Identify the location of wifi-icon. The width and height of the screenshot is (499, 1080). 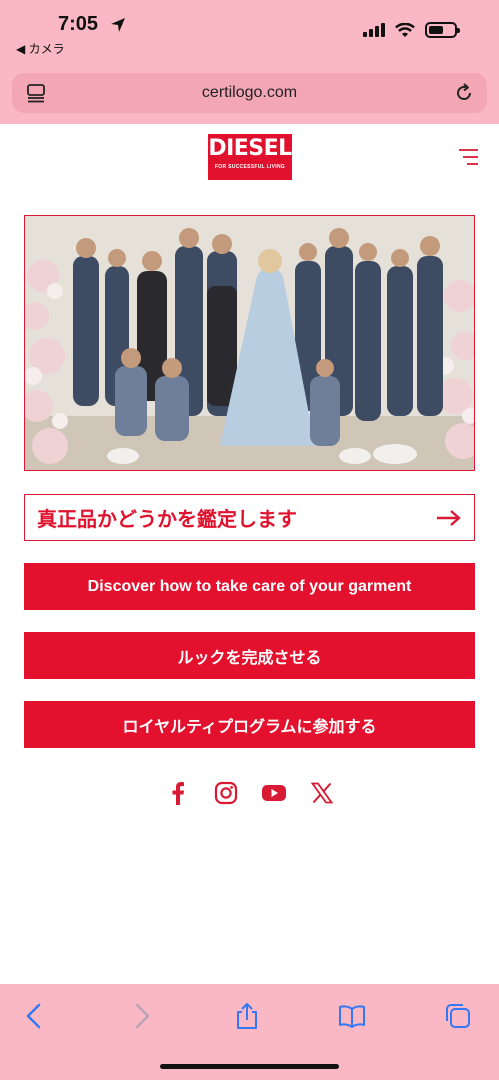
(405, 29).